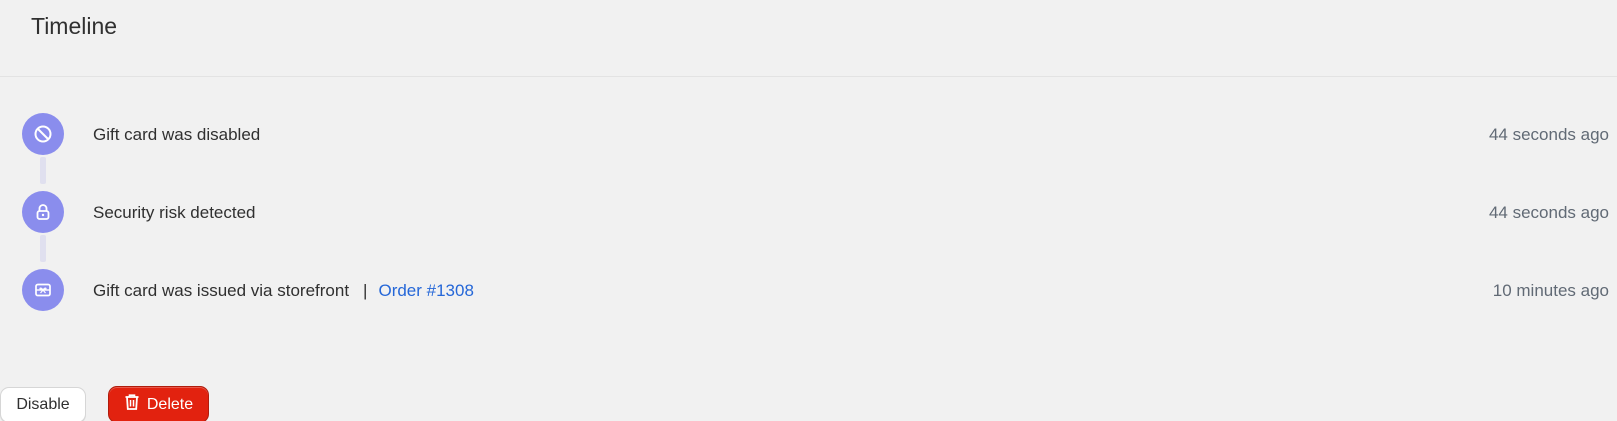  I want to click on gift-card-icon, so click(43, 290).